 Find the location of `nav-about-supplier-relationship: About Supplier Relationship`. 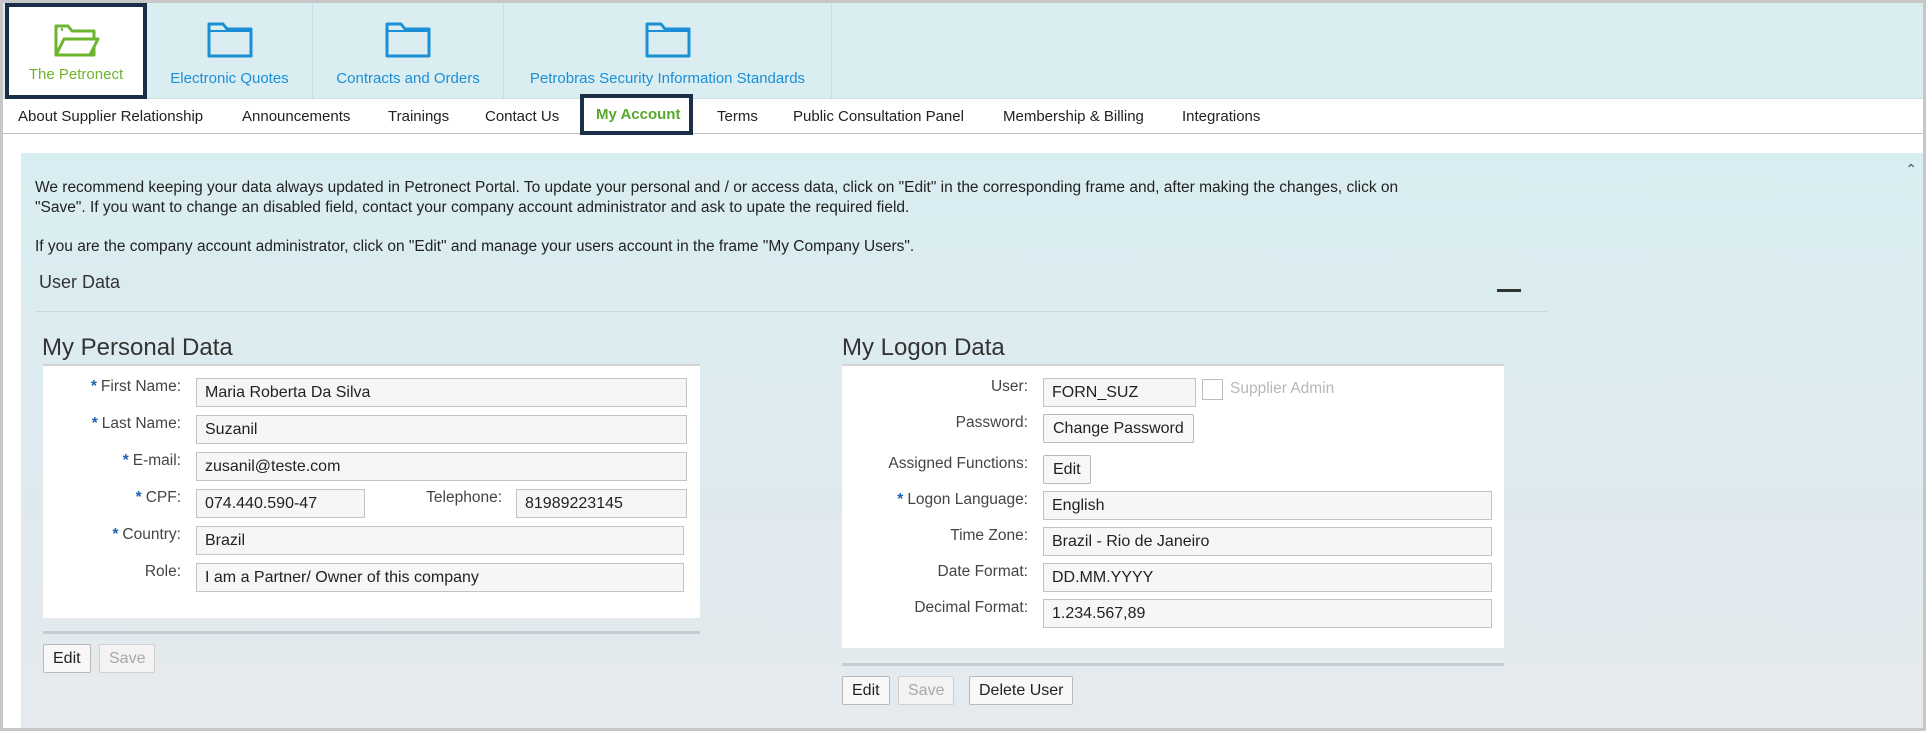

nav-about-supplier-relationship: About Supplier Relationship is located at coordinates (110, 116).